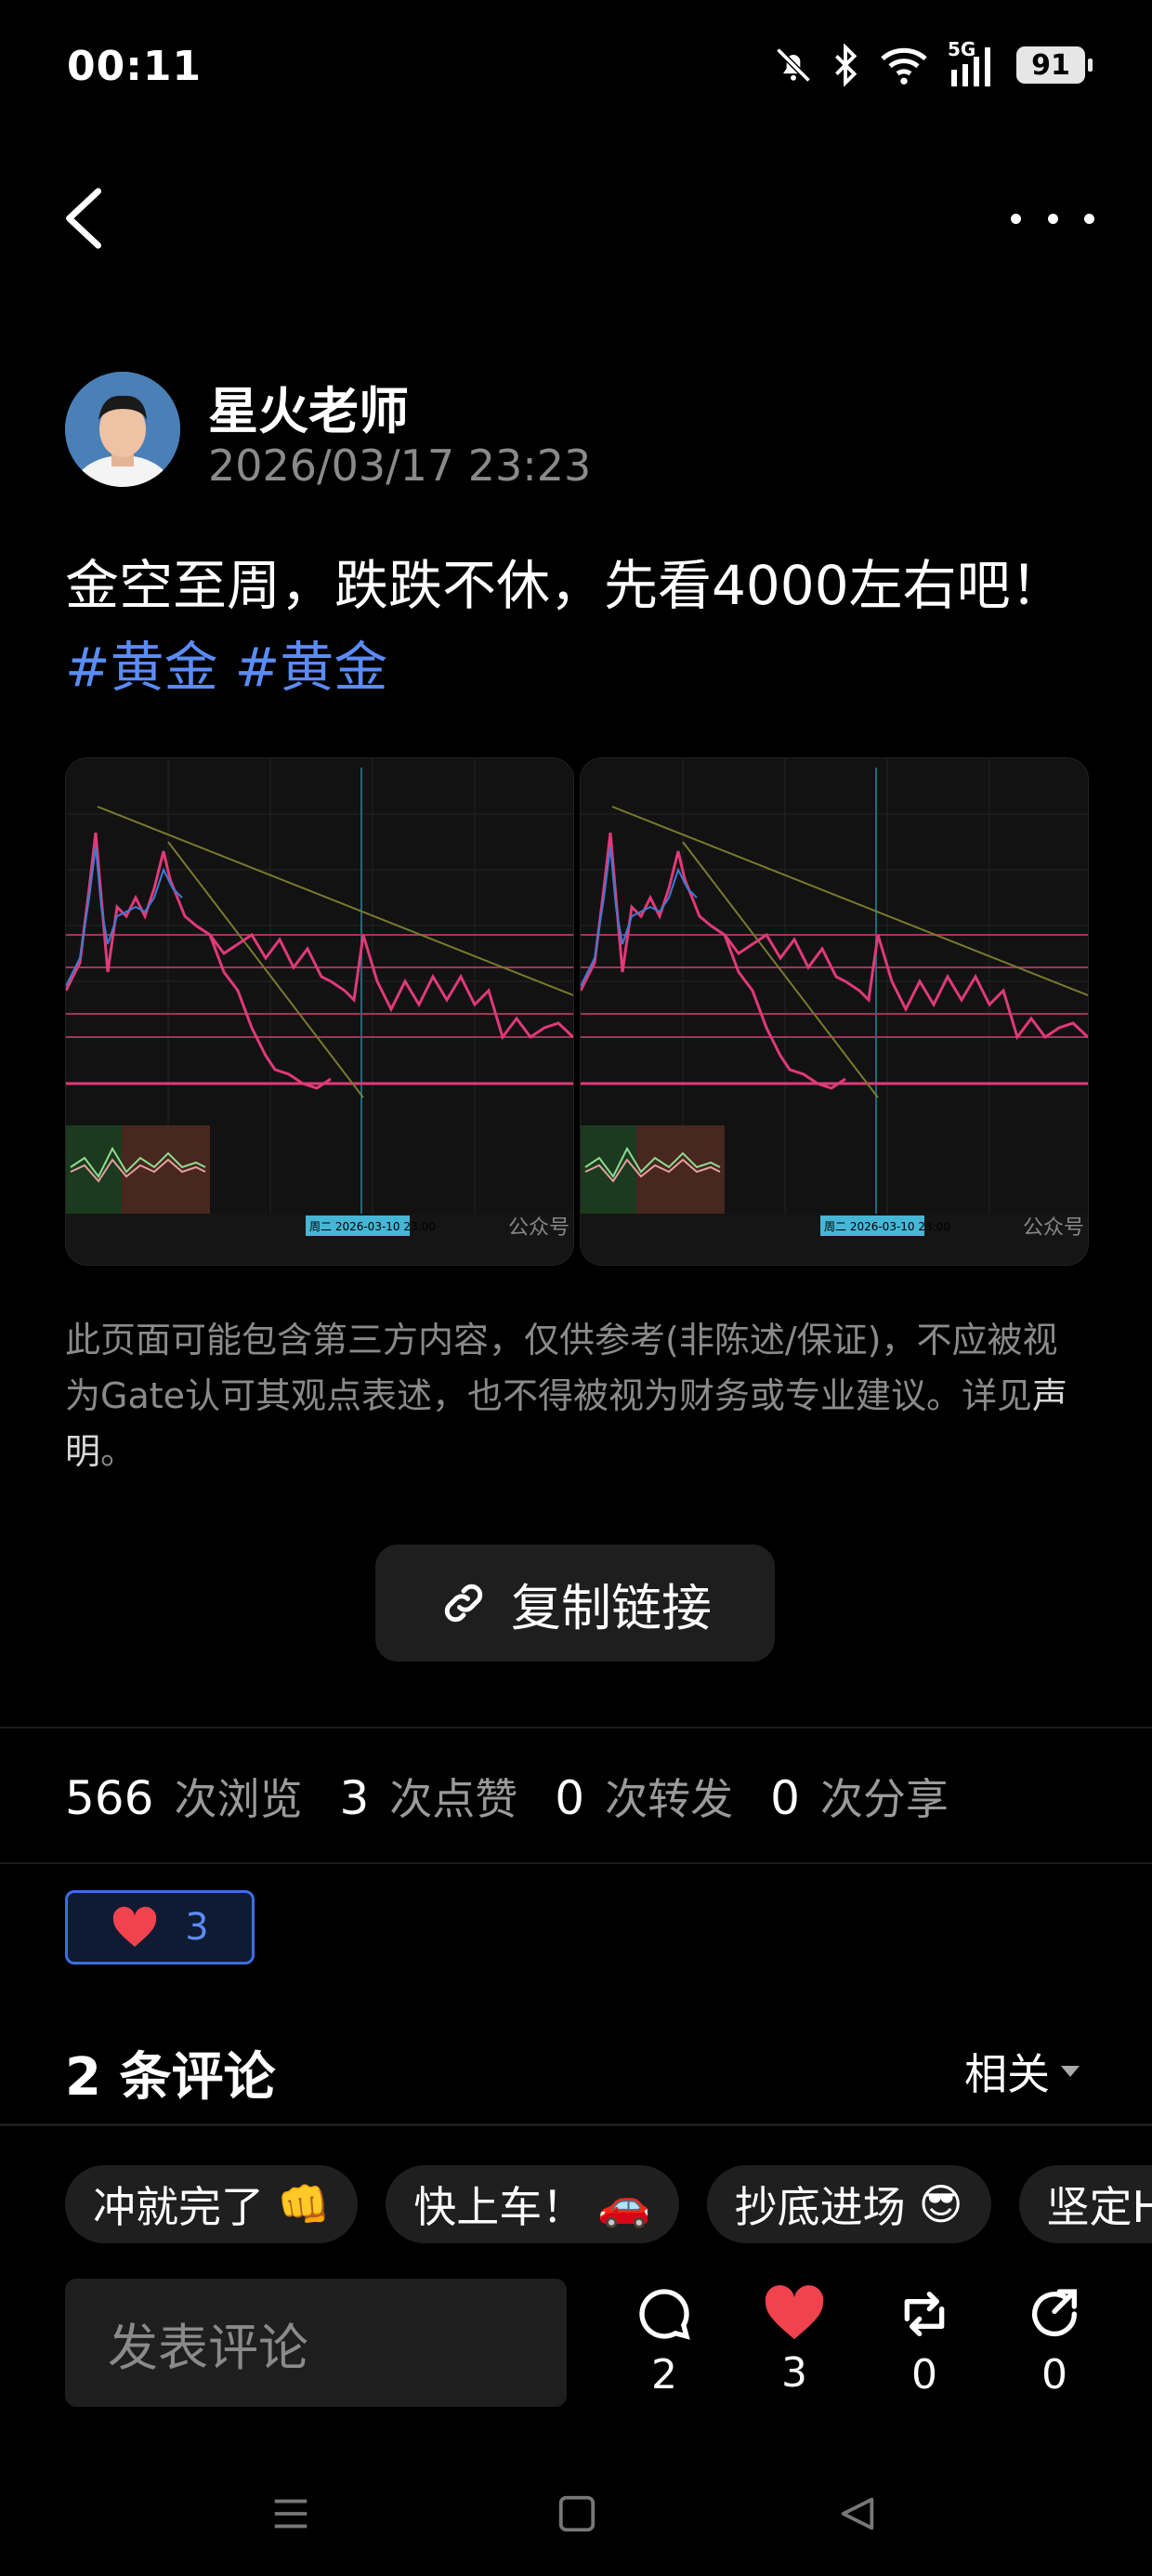  Describe the element at coordinates (499, 2207) in the screenshot. I see `quick-reply-label: 快上车！` at that location.